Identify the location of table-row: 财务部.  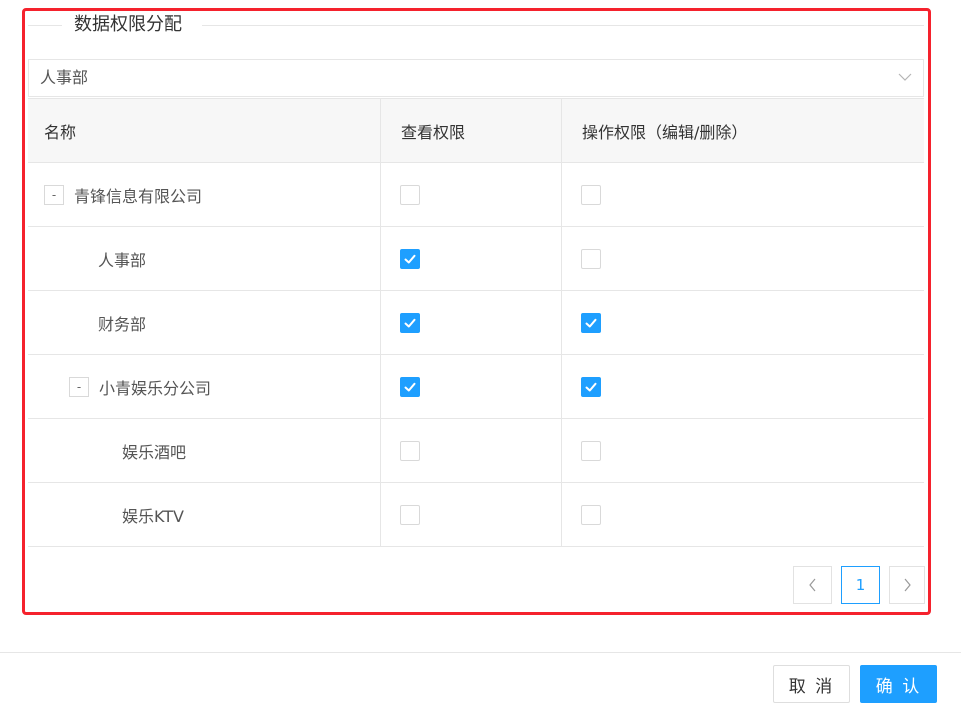
(476, 323).